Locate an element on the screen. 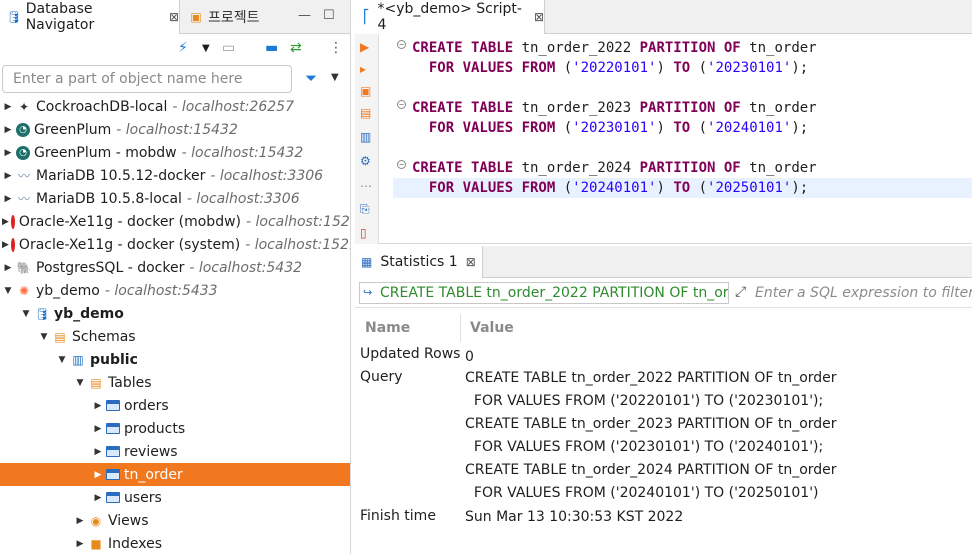  tables-folder-icon: ▤ is located at coordinates (96, 382).